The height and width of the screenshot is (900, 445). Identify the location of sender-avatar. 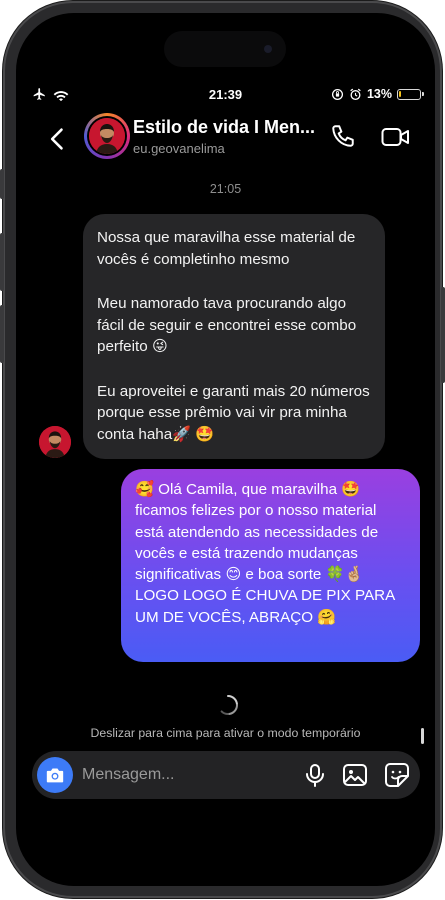
(55, 442).